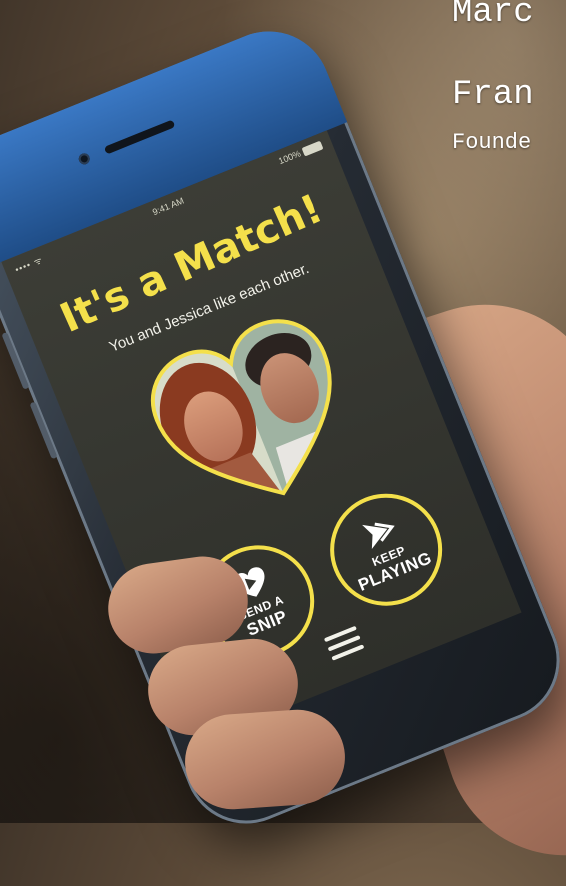 Image resolution: width=566 pixels, height=886 pixels. I want to click on keep-playing-button: KEEP PLAYING, so click(386, 549).